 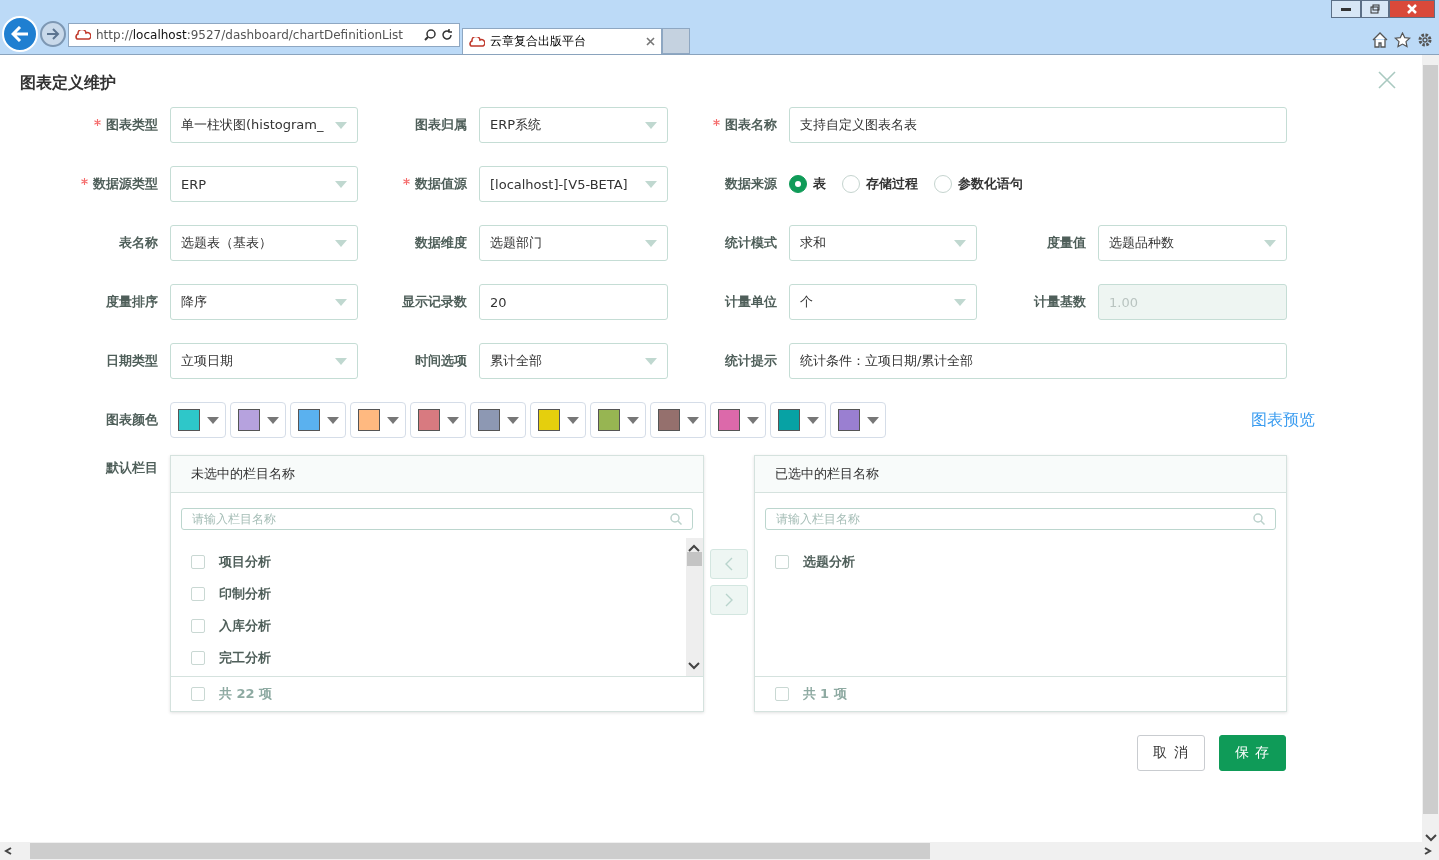 I want to click on field-label: 图表颜色, so click(x=132, y=420).